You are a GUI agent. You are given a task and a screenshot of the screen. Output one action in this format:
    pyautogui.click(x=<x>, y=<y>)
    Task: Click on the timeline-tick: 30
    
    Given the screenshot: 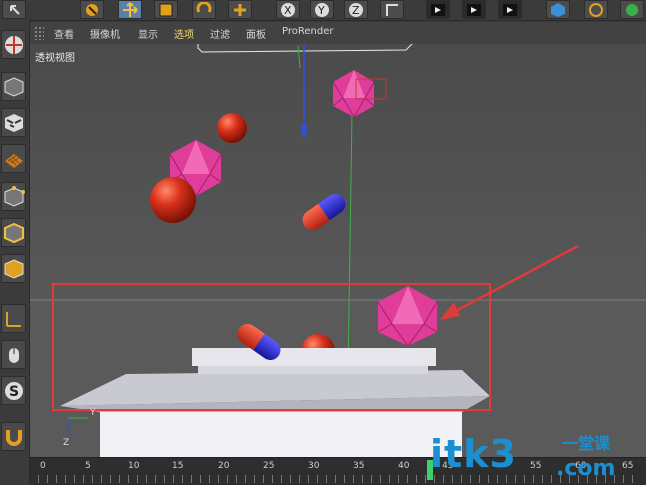 What is the action you would take?
    pyautogui.click(x=314, y=466)
    